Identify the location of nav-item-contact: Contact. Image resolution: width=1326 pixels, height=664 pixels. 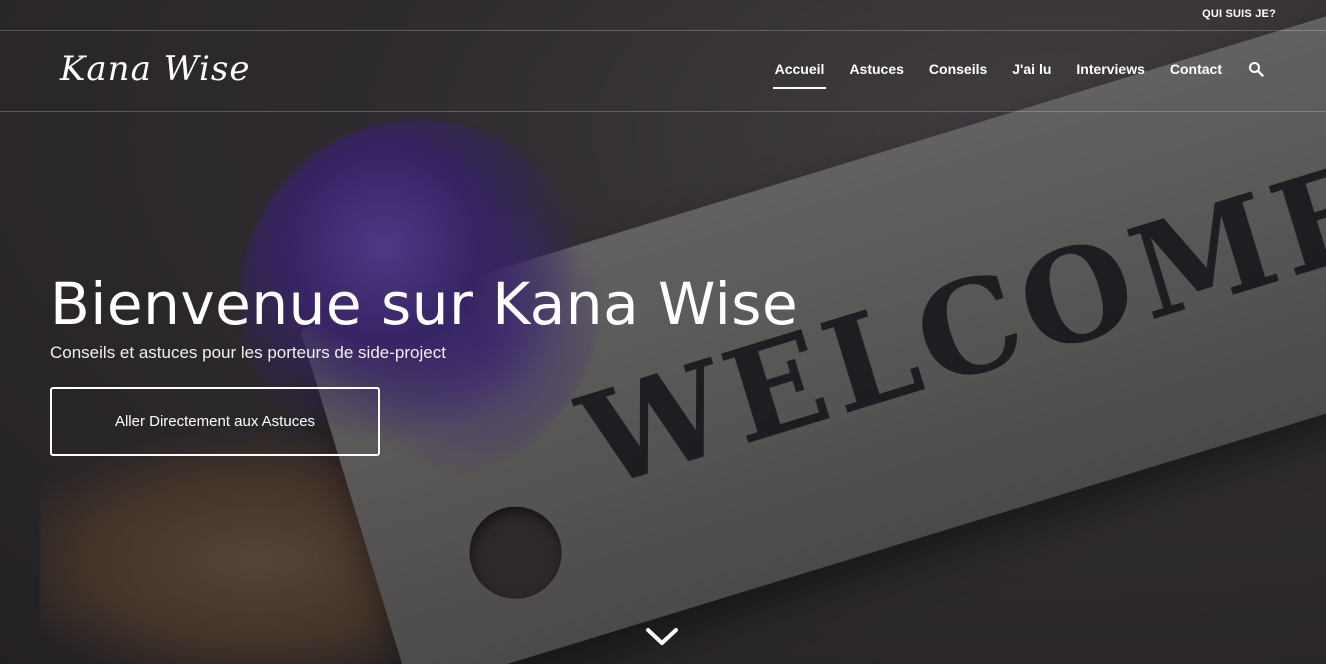
(1196, 74).